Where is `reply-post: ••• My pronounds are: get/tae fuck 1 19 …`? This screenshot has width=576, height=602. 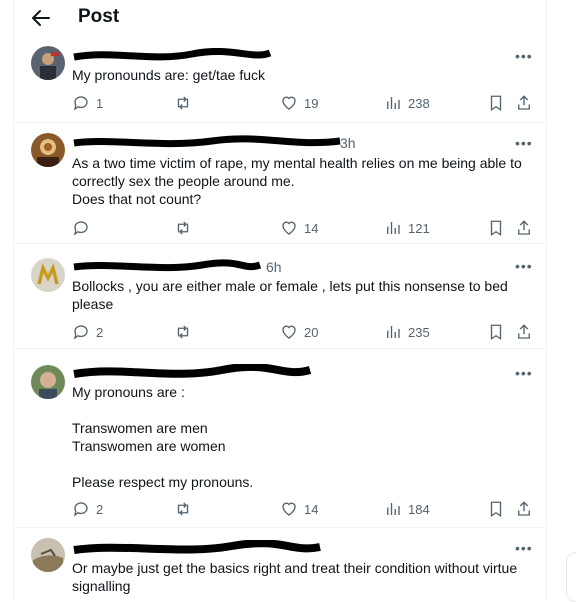
reply-post: ••• My pronounds are: get/tae fuck 1 19 … is located at coordinates (280, 80).